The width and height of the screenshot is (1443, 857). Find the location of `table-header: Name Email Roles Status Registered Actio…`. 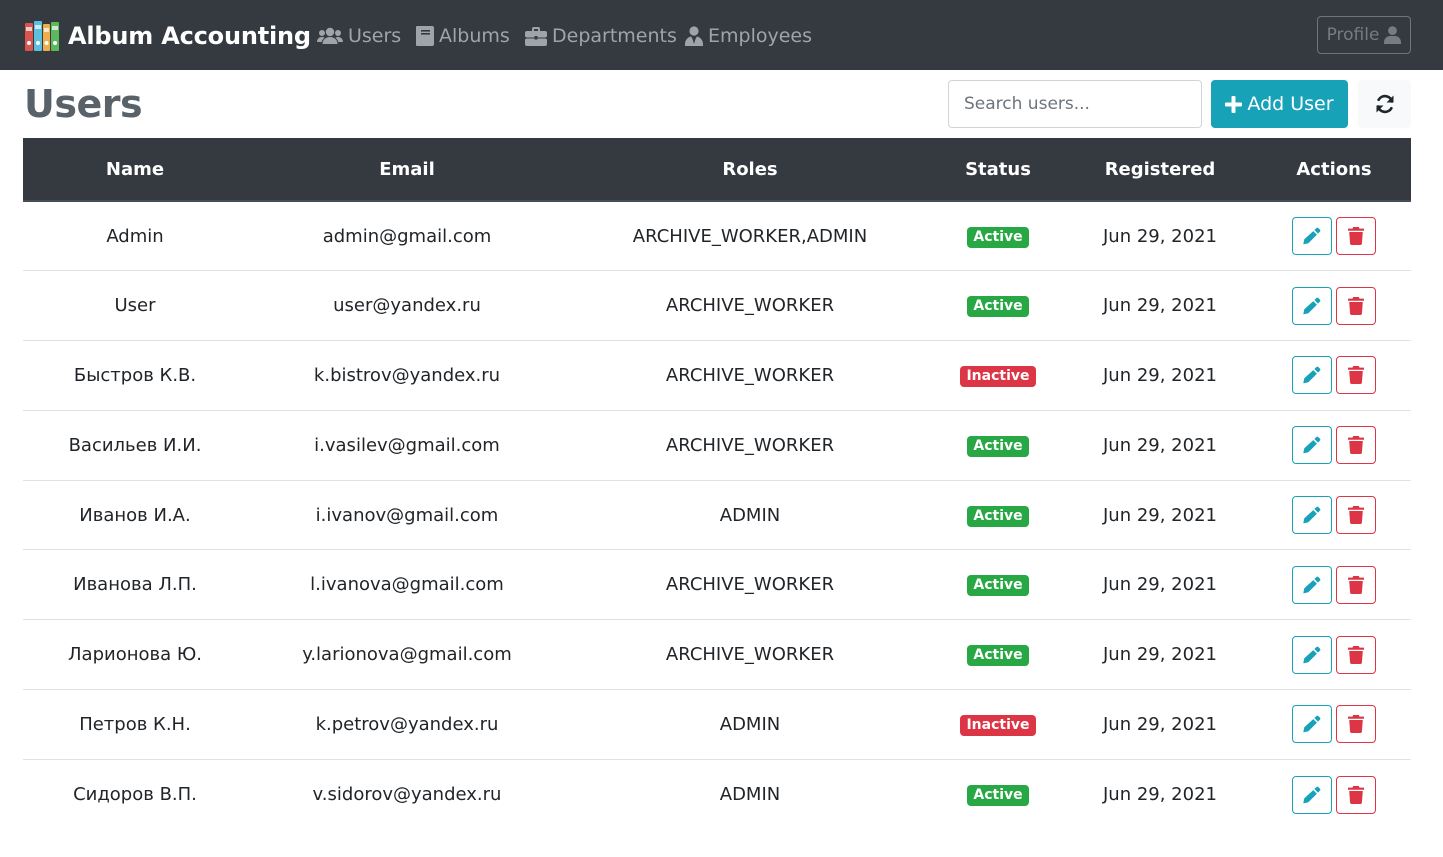

table-header: Name Email Roles Status Registered Actio… is located at coordinates (717, 170).